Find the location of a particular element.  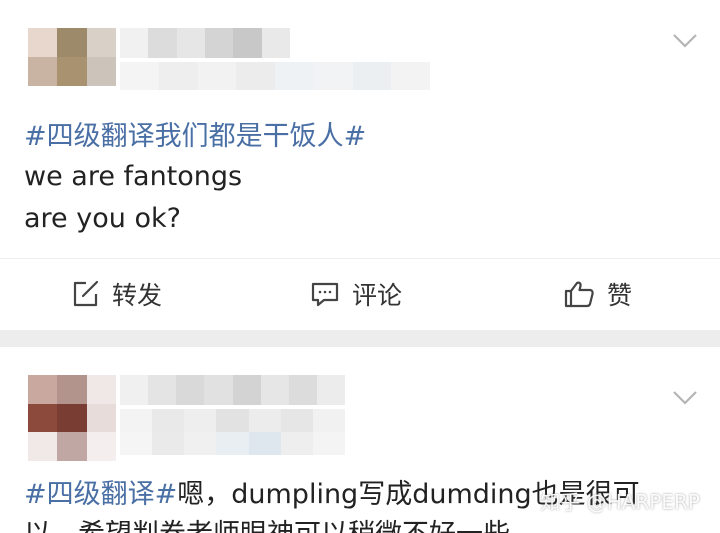

like-label: 赞 is located at coordinates (620, 295).